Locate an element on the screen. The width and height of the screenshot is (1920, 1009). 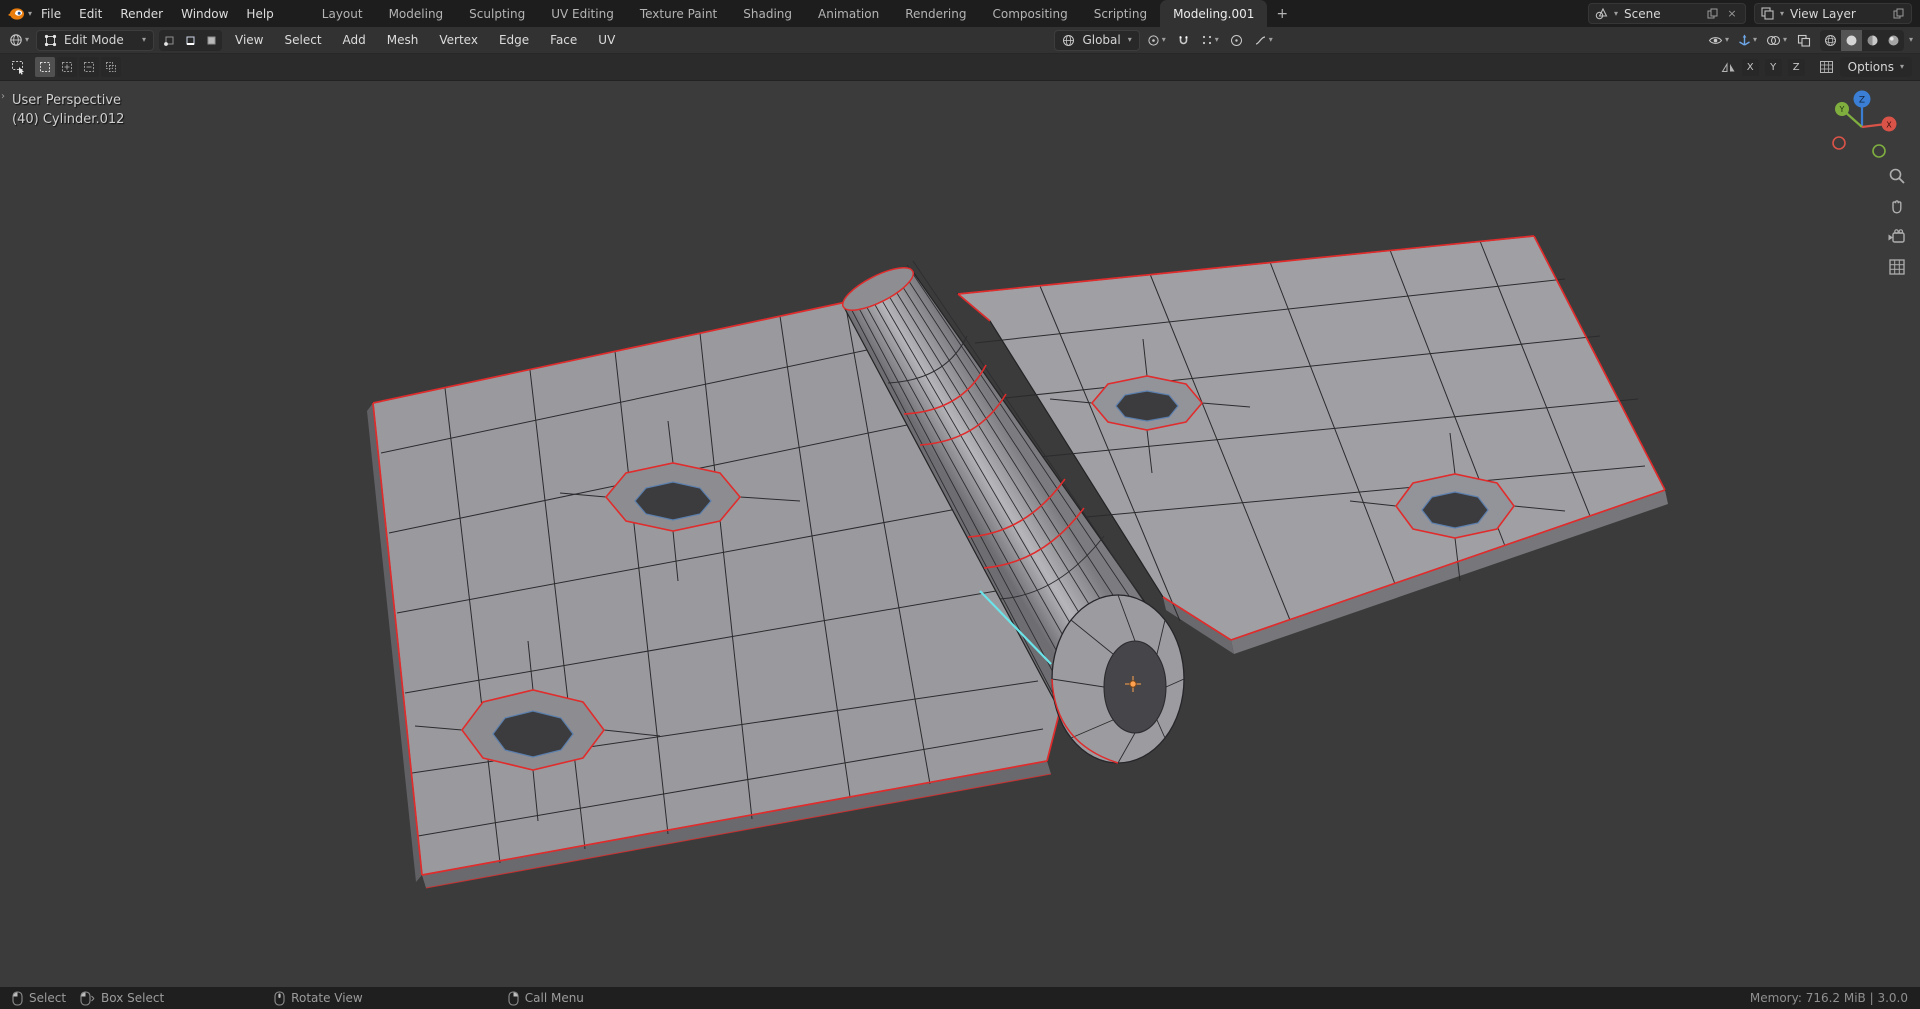
tab-animation: Animation is located at coordinates (848, 13).